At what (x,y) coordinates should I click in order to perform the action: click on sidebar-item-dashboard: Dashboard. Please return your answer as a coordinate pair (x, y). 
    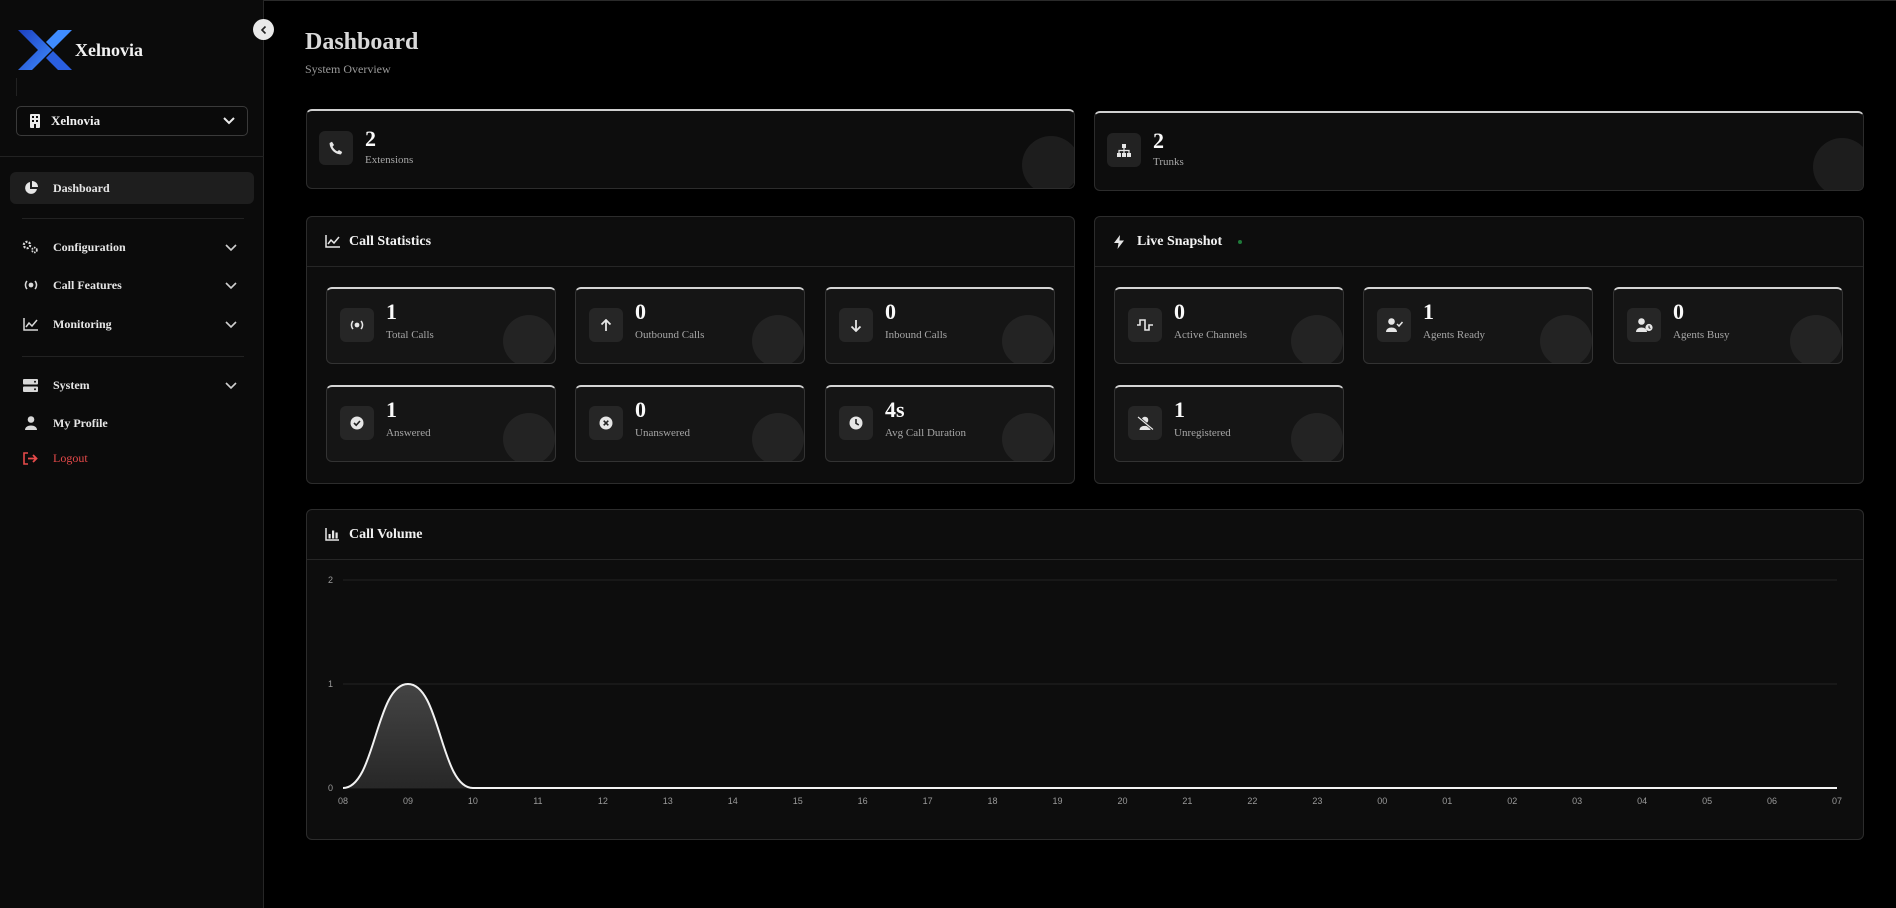
    Looking at the image, I should click on (132, 188).